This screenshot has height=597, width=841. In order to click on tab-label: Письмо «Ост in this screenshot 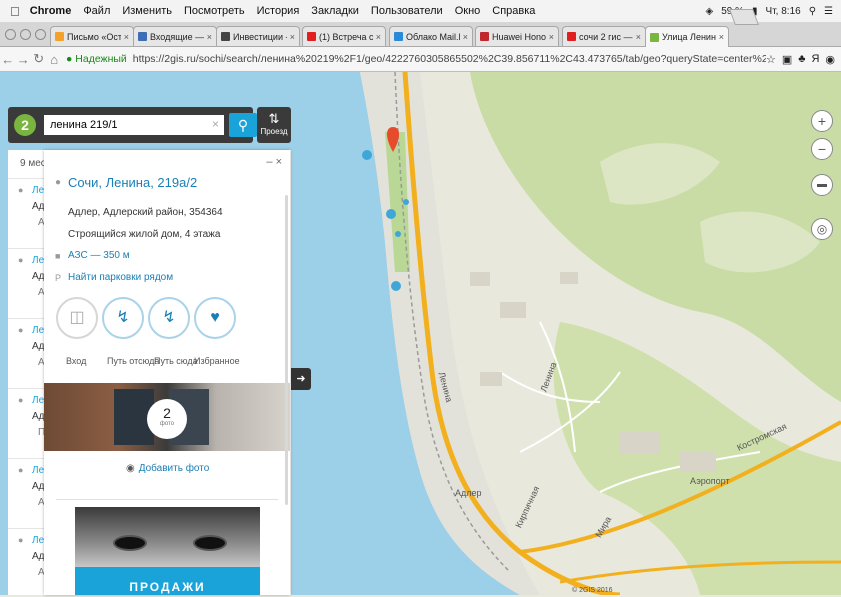, I will do `click(94, 36)`.